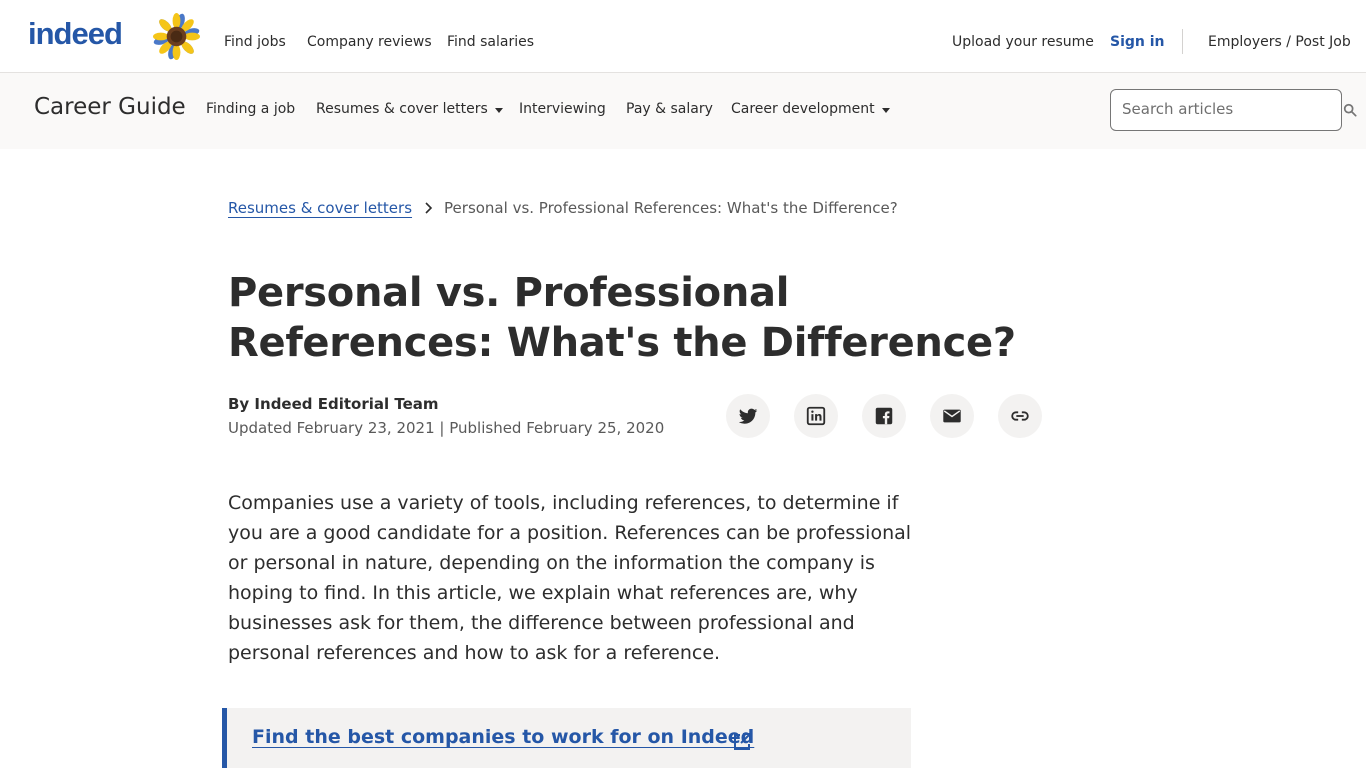 The image size is (1366, 768). I want to click on company-reviews-link: Company reviews, so click(369, 42).